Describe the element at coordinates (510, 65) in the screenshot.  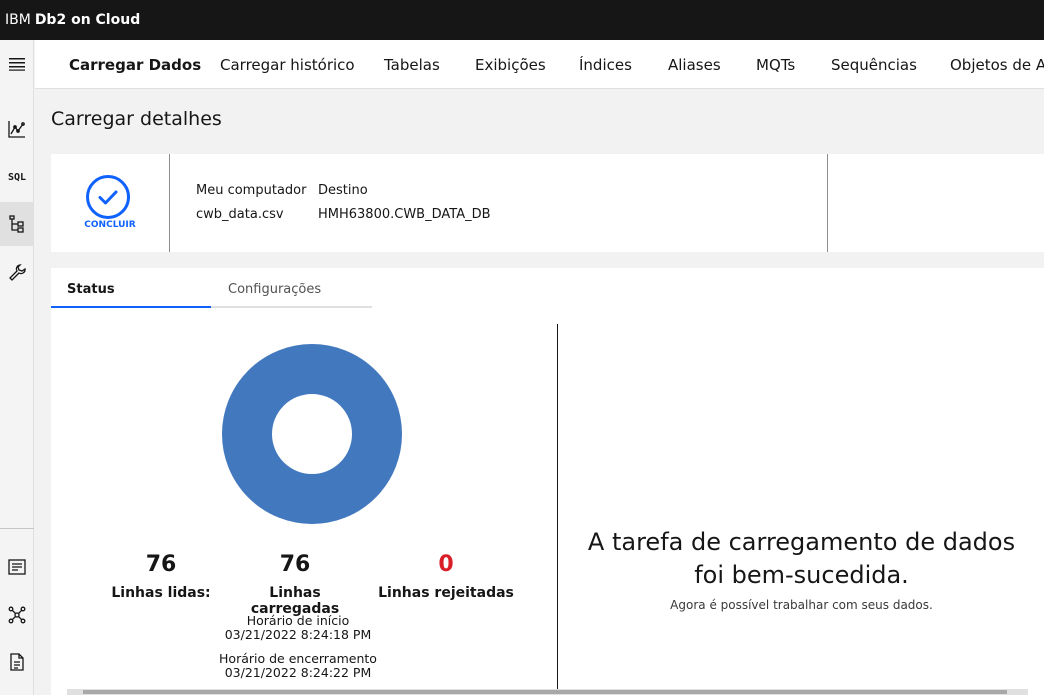
I see `tab-exibicoes: Exibições` at that location.